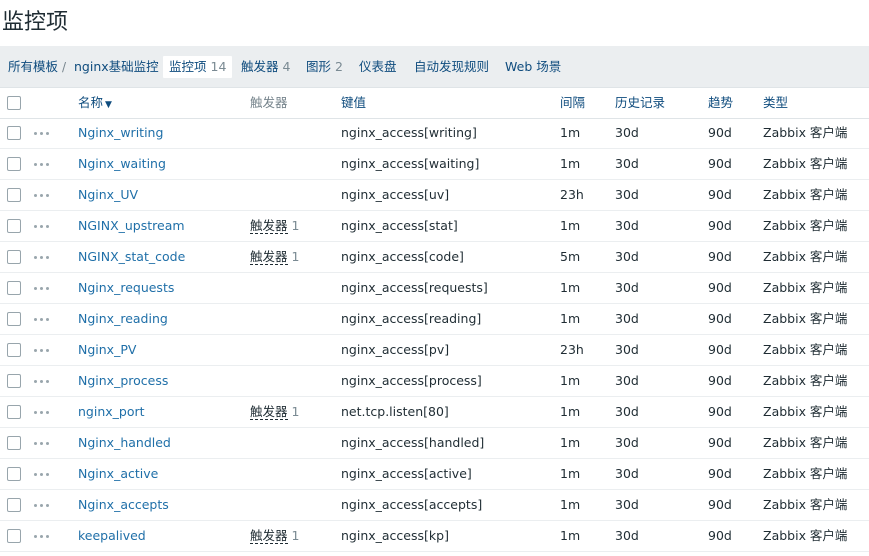 The image size is (869, 556). Describe the element at coordinates (775, 103) in the screenshot. I see `column-header-type: 类型` at that location.